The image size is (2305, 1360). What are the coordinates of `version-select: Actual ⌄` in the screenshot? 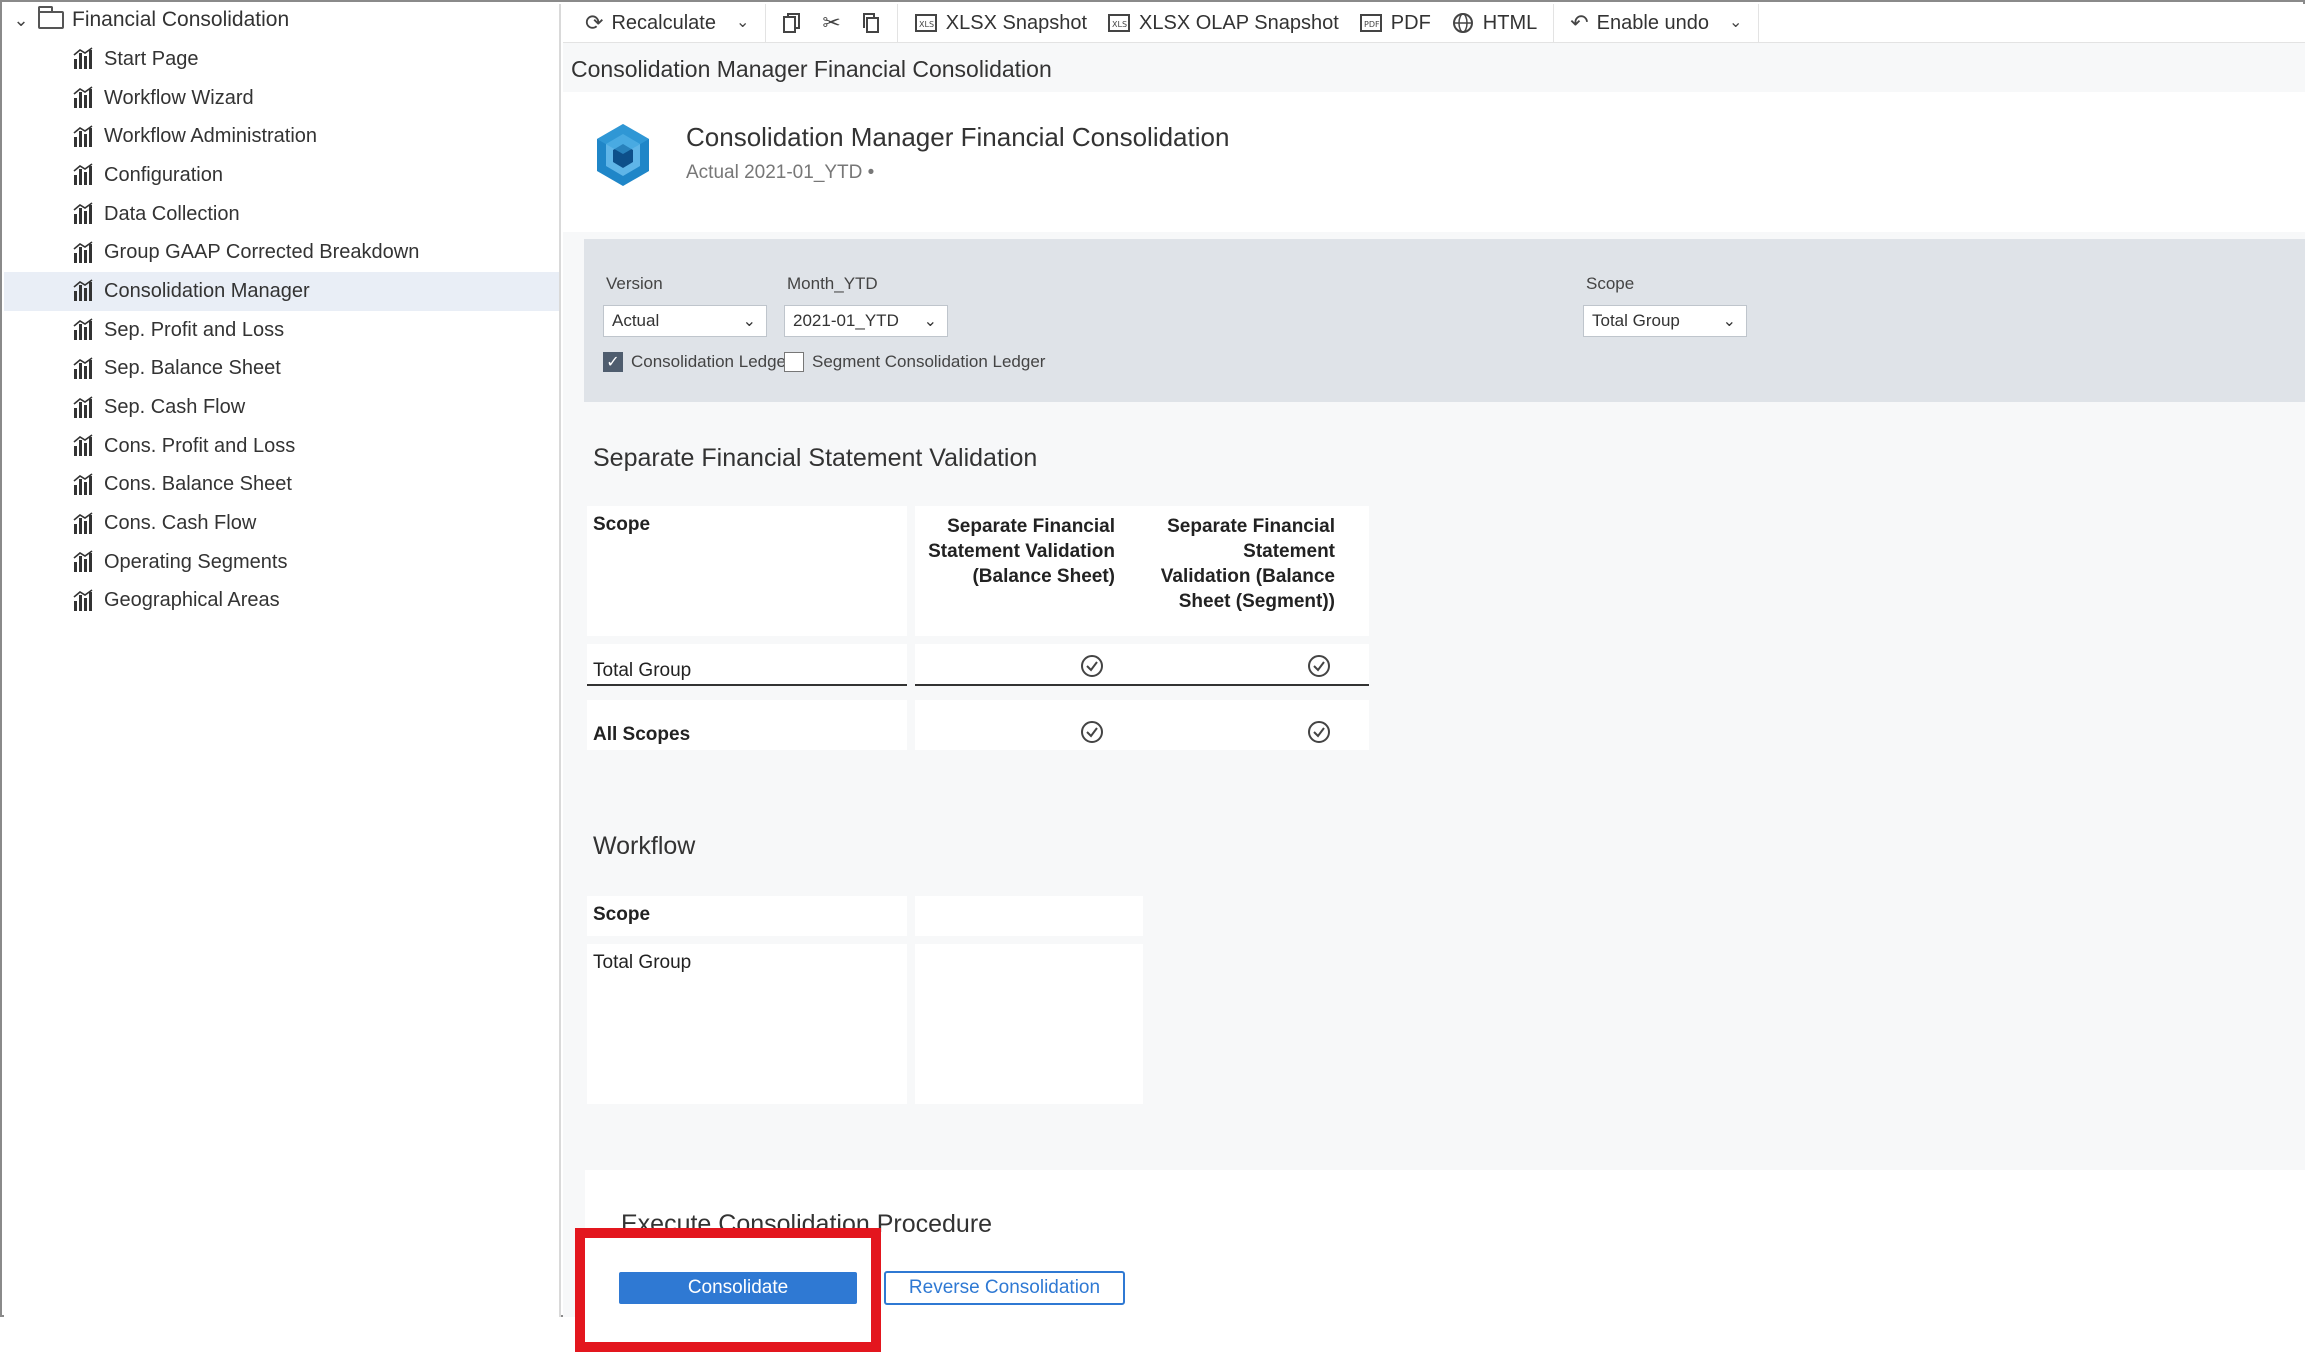 It's located at (685, 321).